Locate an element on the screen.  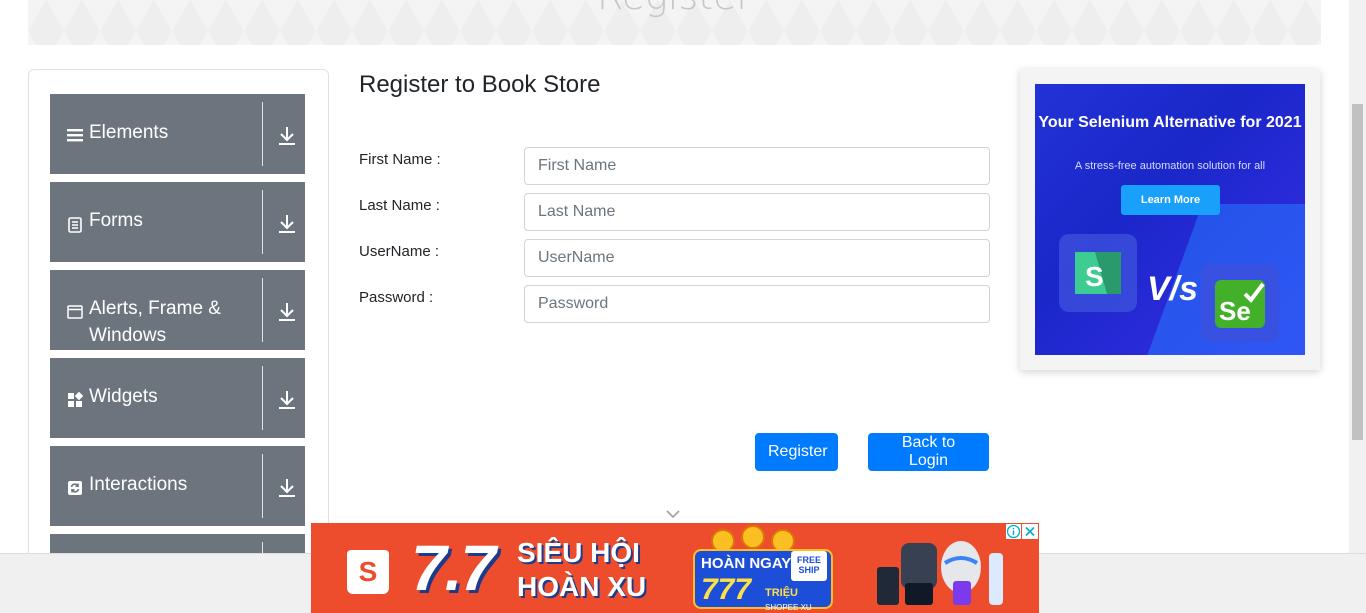
window-icon is located at coordinates (75, 312).